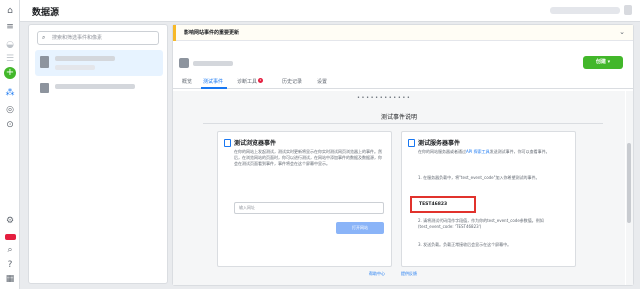 The width and height of the screenshot is (640, 289). I want to click on search-input: ⌕ 搜索和筛选事件和像素, so click(98, 38).